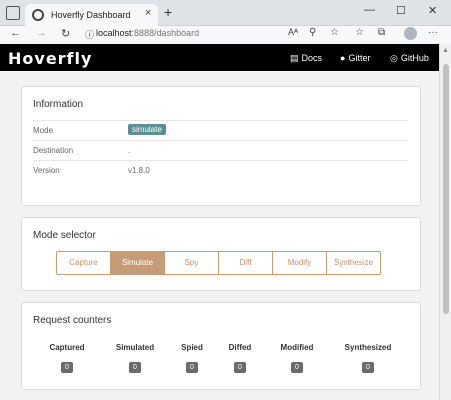 Image resolution: width=451 pixels, height=400 pixels. I want to click on scrollbar-thumb, so click(446, 189).